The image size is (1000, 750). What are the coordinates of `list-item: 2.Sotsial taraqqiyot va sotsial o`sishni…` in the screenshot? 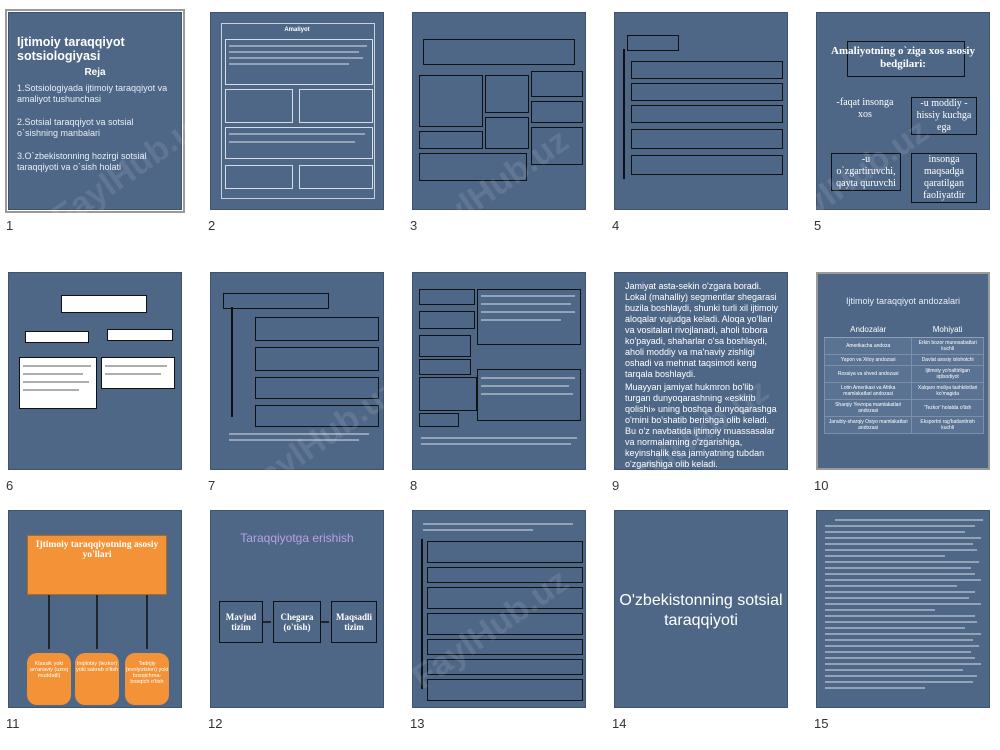 It's located at (75, 127).